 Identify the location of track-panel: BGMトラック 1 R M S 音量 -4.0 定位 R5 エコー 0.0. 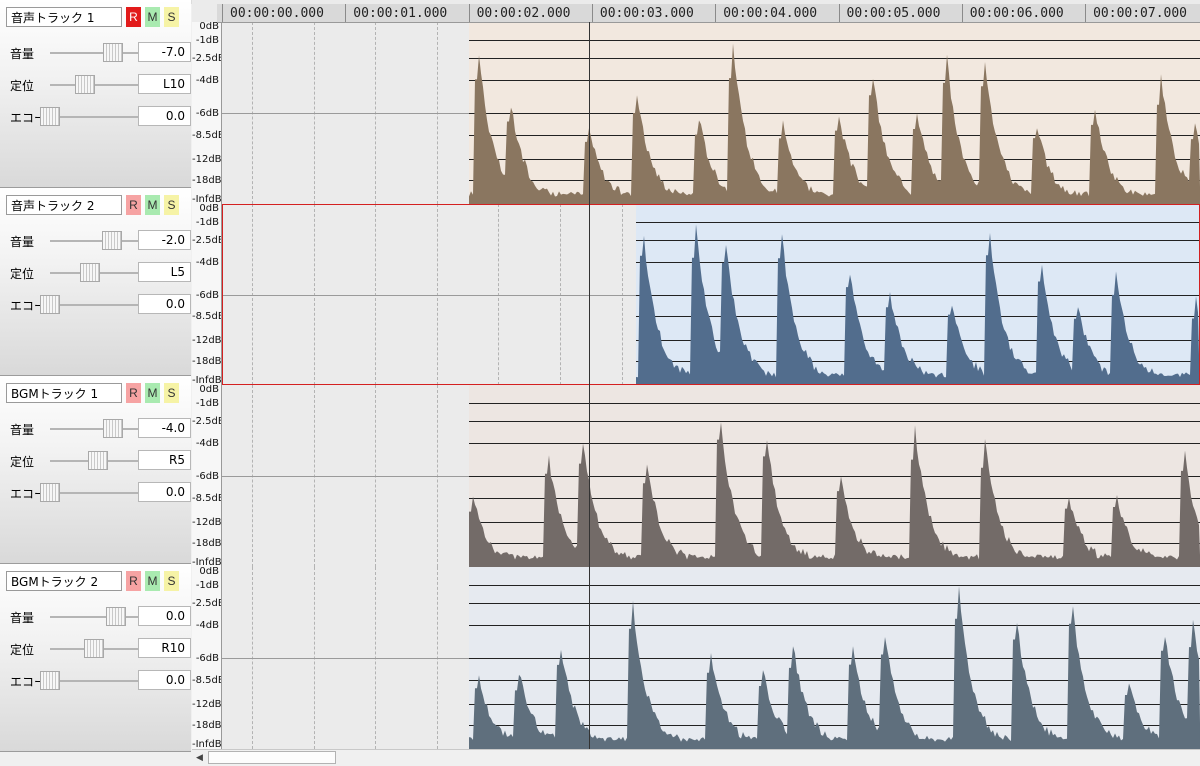
(95, 470).